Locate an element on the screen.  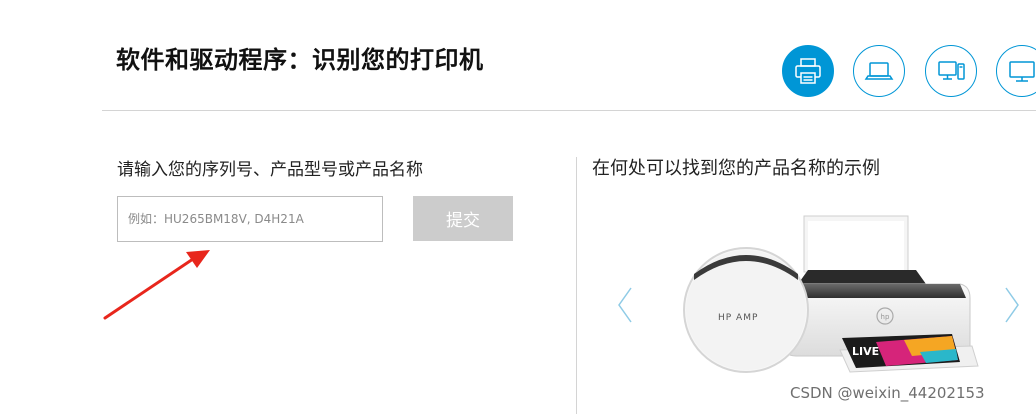
monitor-icon is located at coordinates (1022, 71).